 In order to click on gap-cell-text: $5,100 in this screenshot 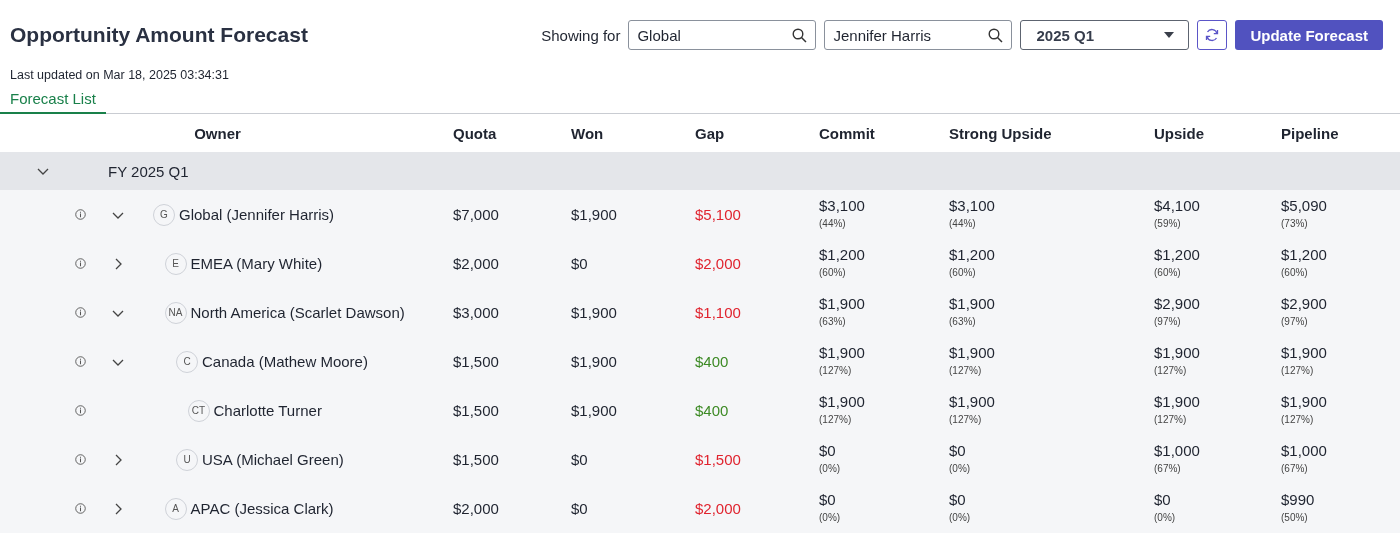, I will do `click(718, 214)`.